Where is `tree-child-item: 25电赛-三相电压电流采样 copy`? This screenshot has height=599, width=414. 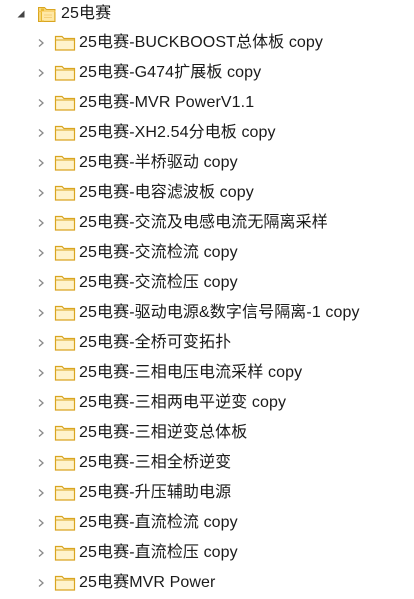
tree-child-item: 25电赛-三相电压电流采样 copy is located at coordinates (151, 373).